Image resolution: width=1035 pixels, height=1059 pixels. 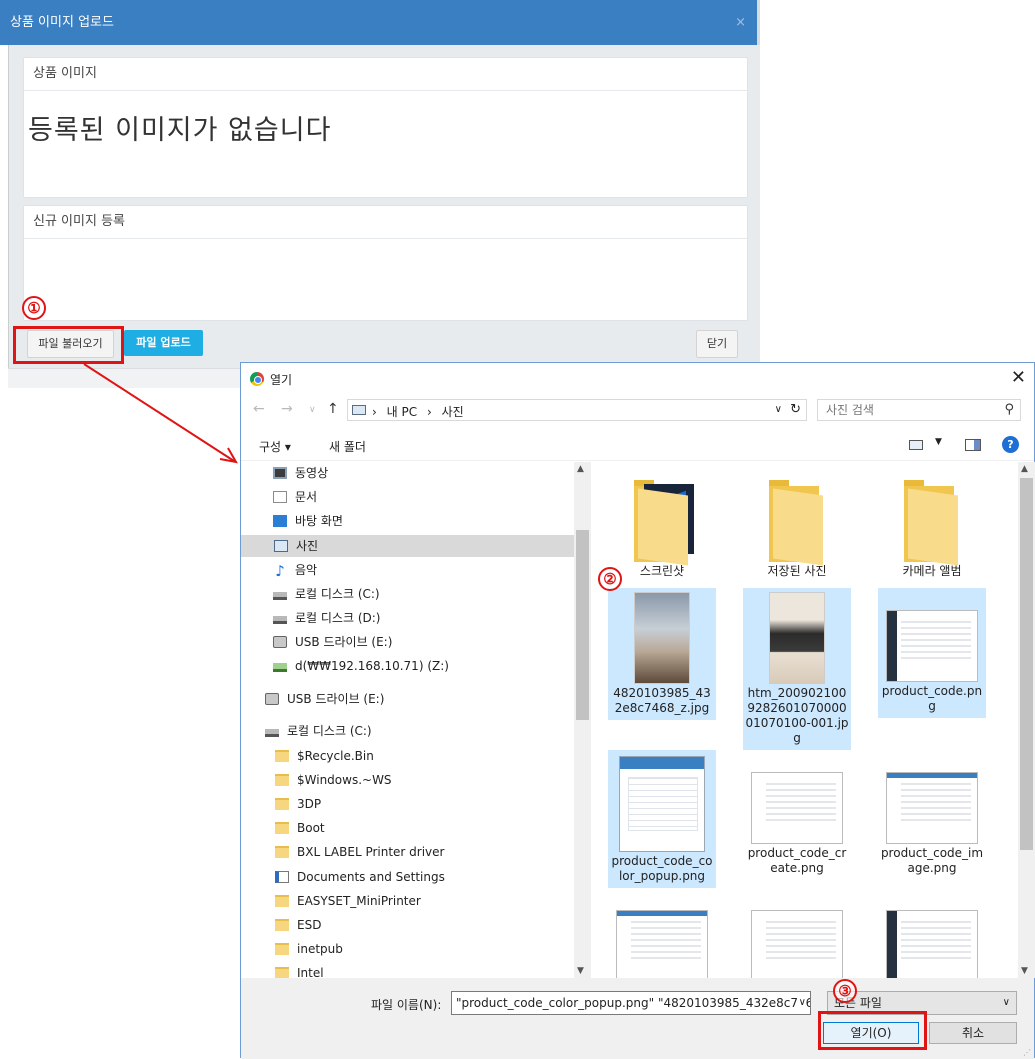 I want to click on search-input: 사진 검색 ⚲, so click(x=919, y=410).